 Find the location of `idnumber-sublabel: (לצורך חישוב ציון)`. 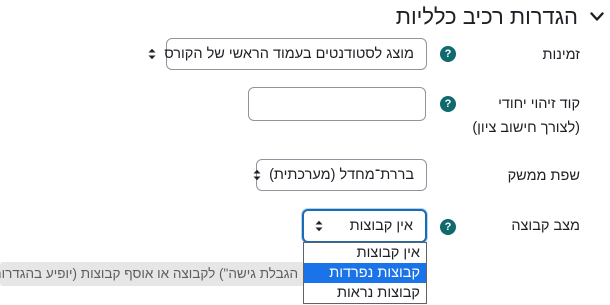

idnumber-sublabel: (לצורך חישוב ציון) is located at coordinates (526, 128).